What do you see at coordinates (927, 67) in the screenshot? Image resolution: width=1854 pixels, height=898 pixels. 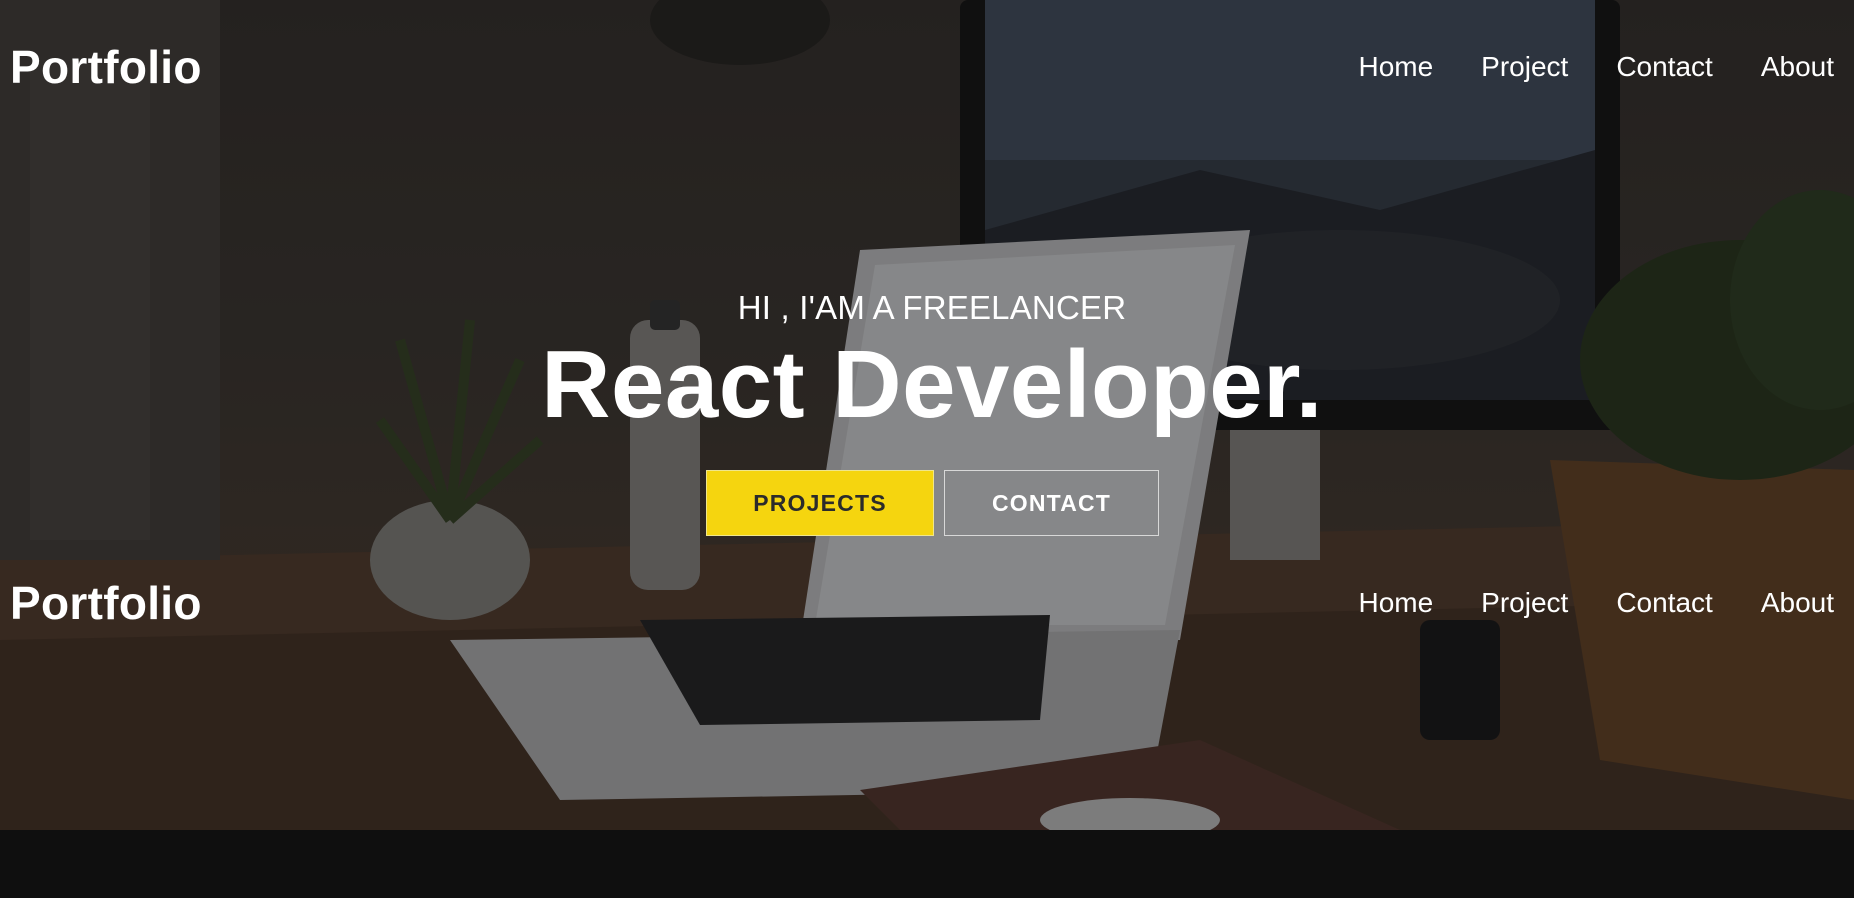 I see `top-navbar: Portfolio Home Project Contact About` at bounding box center [927, 67].